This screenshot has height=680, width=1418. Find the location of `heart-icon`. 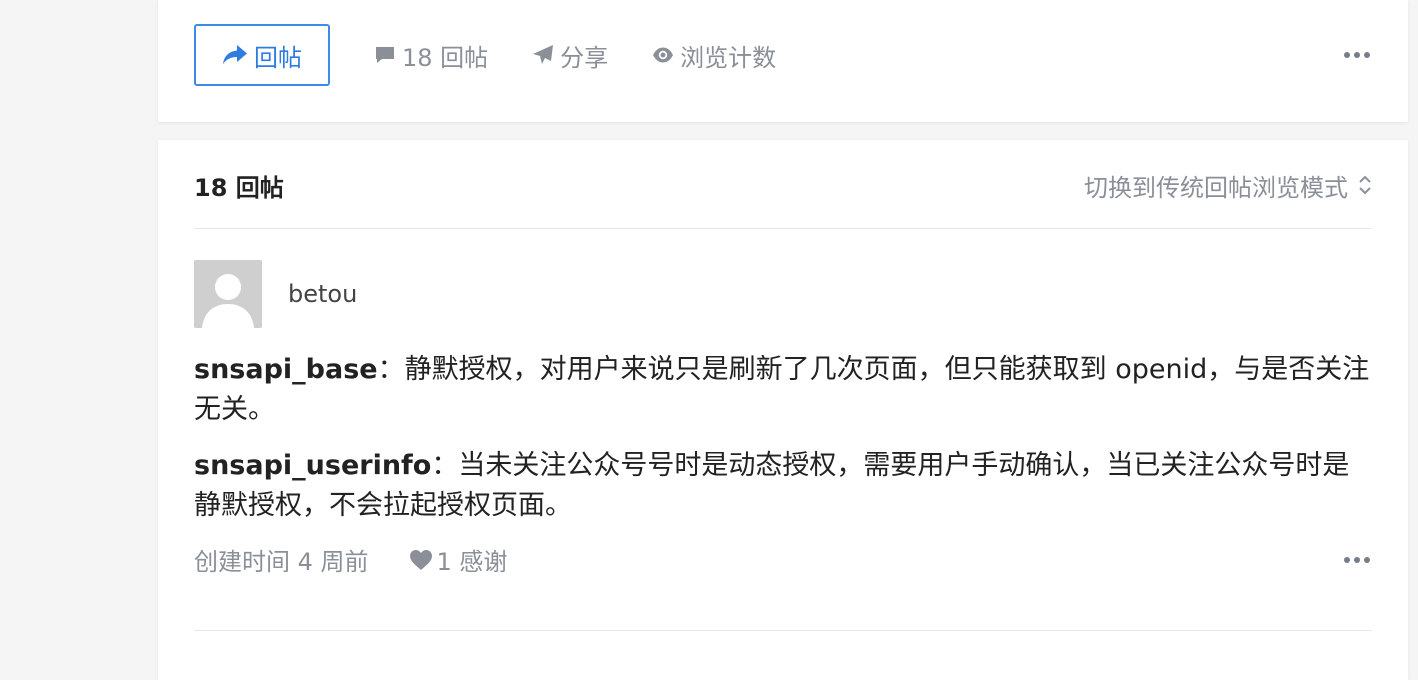

heart-icon is located at coordinates (420, 559).